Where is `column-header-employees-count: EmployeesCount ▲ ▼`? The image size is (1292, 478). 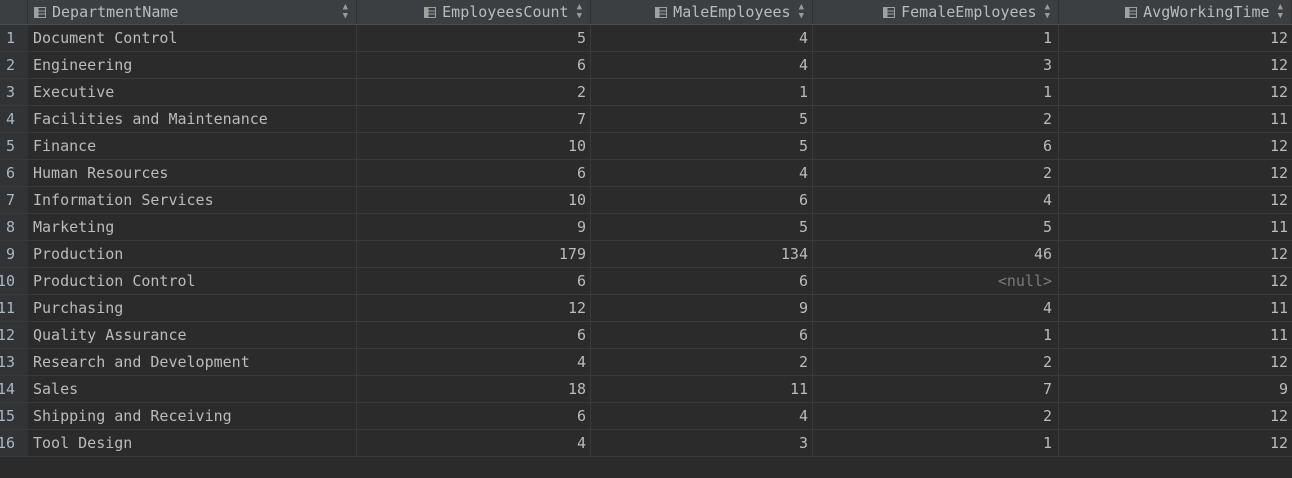 column-header-employees-count: EmployeesCount ▲ ▼ is located at coordinates (474, 12).